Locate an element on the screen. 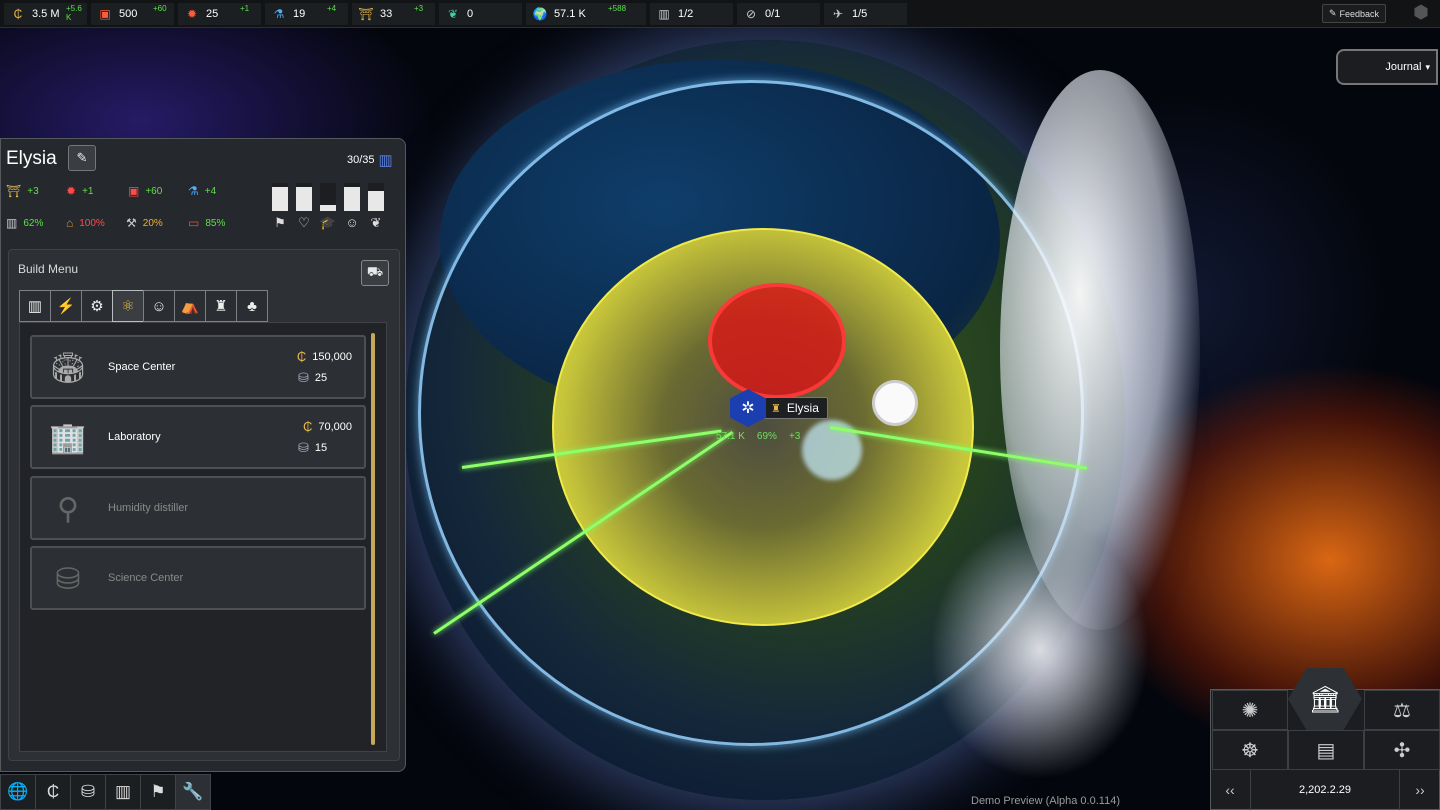 This screenshot has width=1440, height=810. humidity-distiller-icon: ⚲ is located at coordinates (68, 509).